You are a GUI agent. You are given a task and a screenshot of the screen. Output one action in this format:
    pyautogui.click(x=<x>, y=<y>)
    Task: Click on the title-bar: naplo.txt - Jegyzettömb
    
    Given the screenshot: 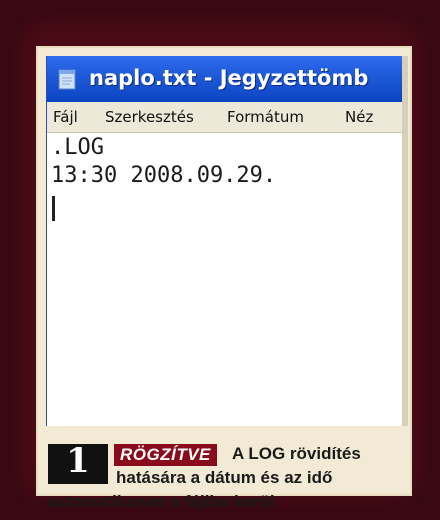 What is the action you would take?
    pyautogui.click(x=225, y=79)
    